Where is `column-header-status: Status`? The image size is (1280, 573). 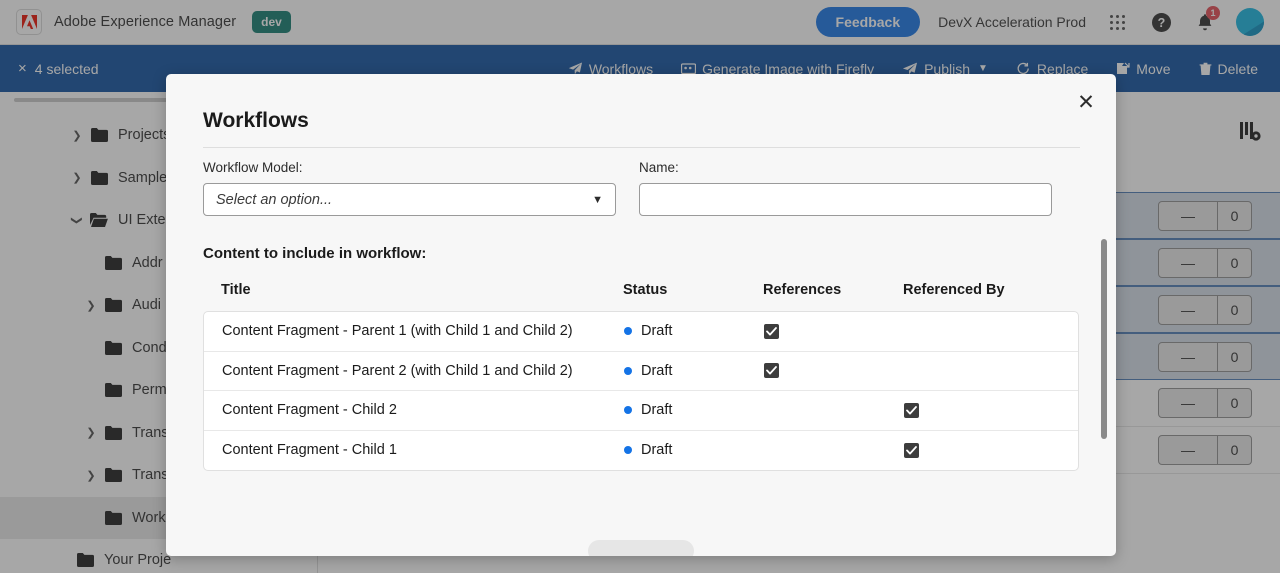
column-header-status: Status is located at coordinates (645, 290).